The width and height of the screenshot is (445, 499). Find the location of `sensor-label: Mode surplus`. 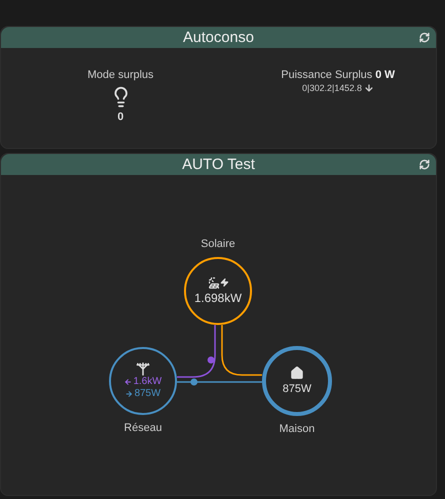

sensor-label: Mode surplus is located at coordinates (121, 75).